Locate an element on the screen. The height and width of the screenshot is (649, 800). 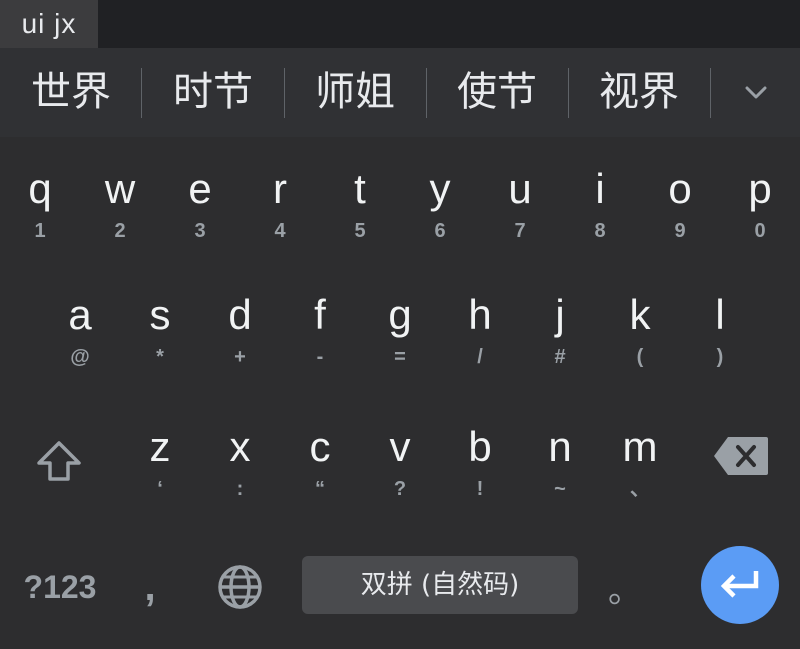
key-g: g = is located at coordinates (400, 328).